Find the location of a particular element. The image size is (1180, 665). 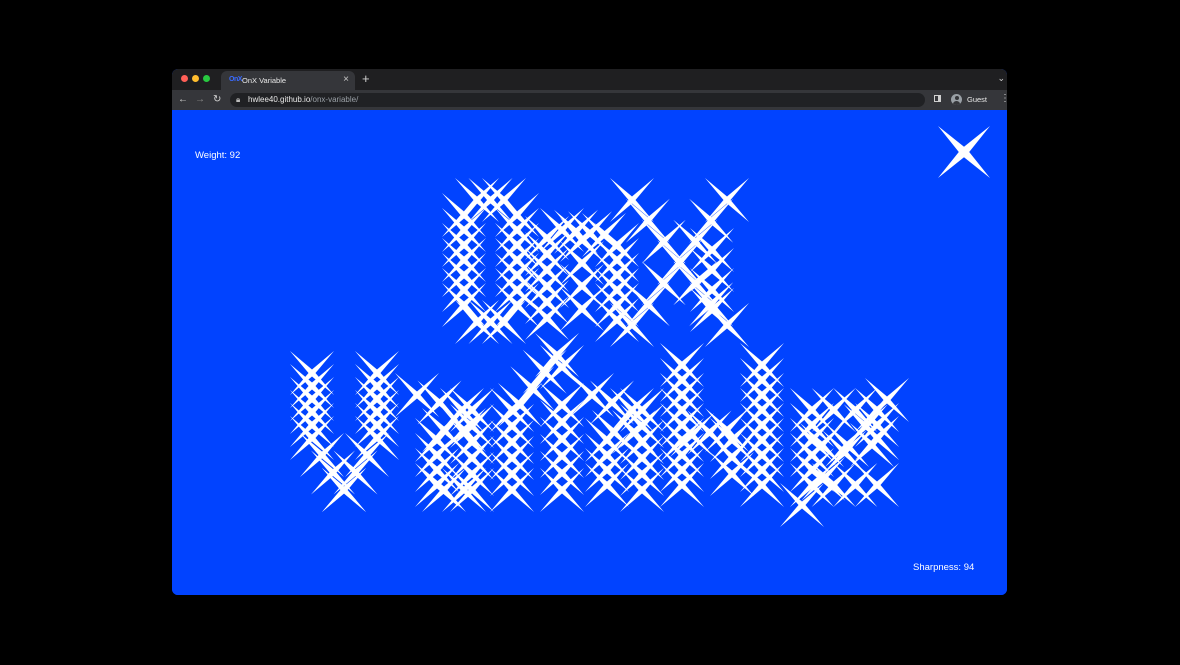

close-icon: × is located at coordinates (346, 80).